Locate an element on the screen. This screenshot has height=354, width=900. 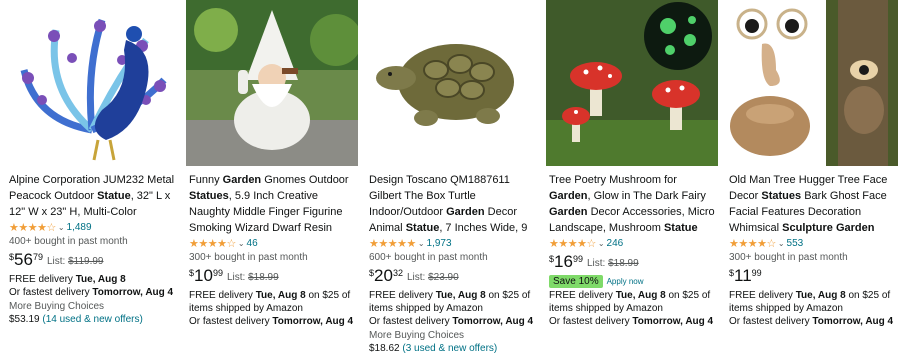
title-segment: Statues is located at coordinates (209, 196).